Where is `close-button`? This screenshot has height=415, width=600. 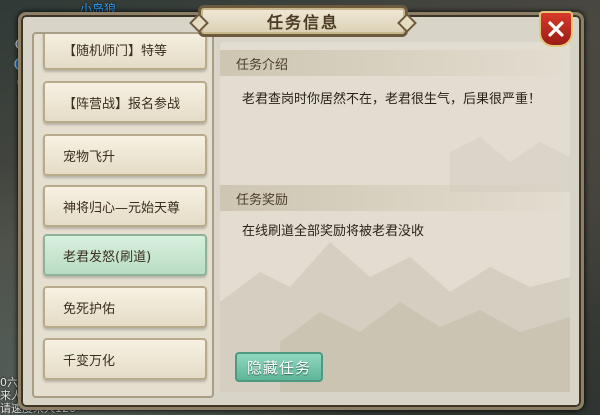 close-button is located at coordinates (556, 29).